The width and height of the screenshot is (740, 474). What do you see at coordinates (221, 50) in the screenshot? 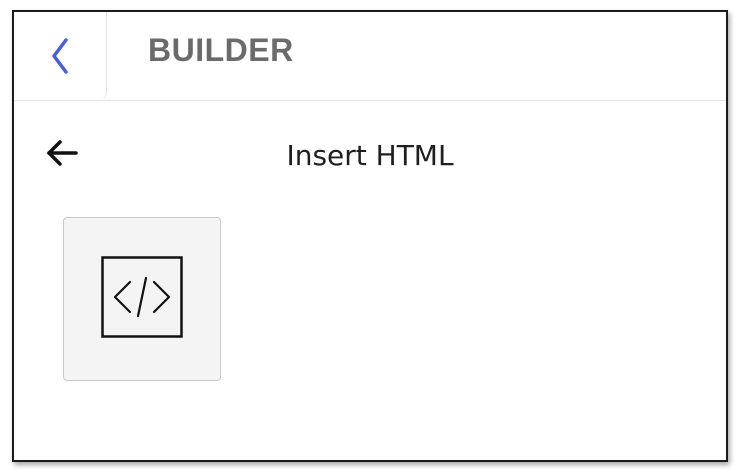
I see `app-title: BUILDER` at bounding box center [221, 50].